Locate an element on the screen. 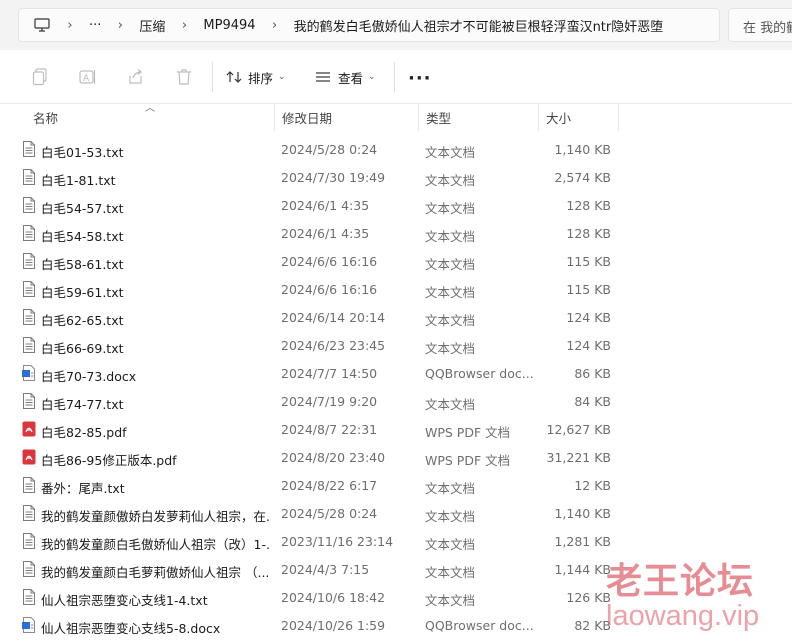  file-modified-date: 2024/6/1 4:35 is located at coordinates (325, 205).